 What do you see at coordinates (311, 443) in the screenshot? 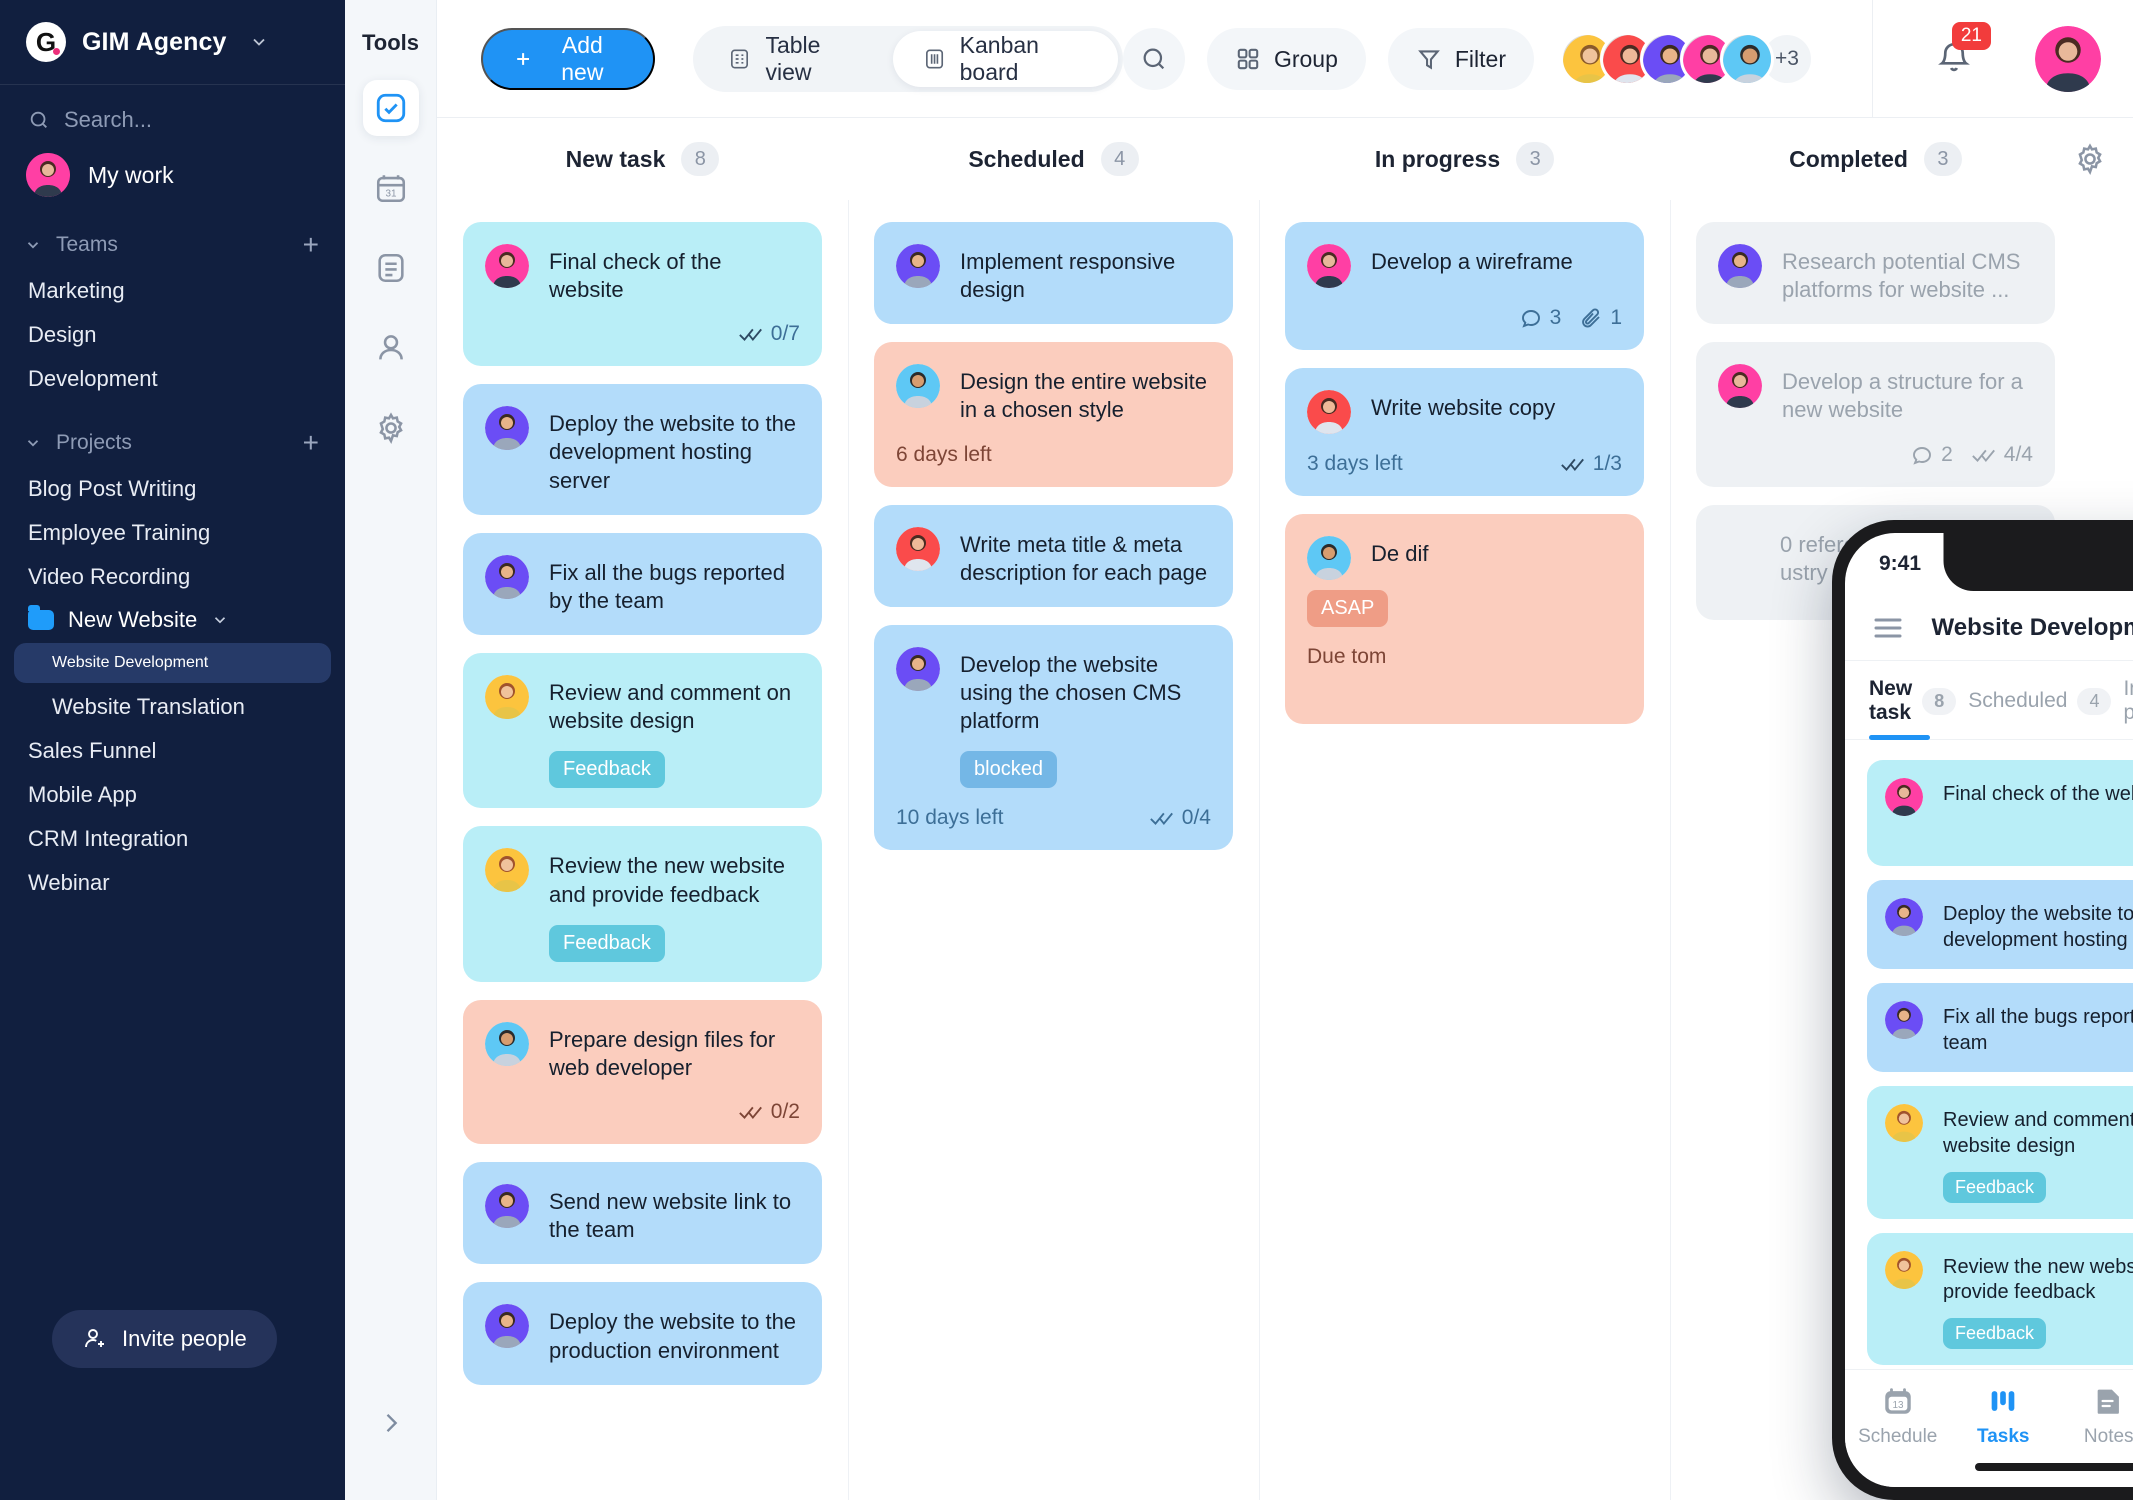
I see `add-project-button: +` at bounding box center [311, 443].